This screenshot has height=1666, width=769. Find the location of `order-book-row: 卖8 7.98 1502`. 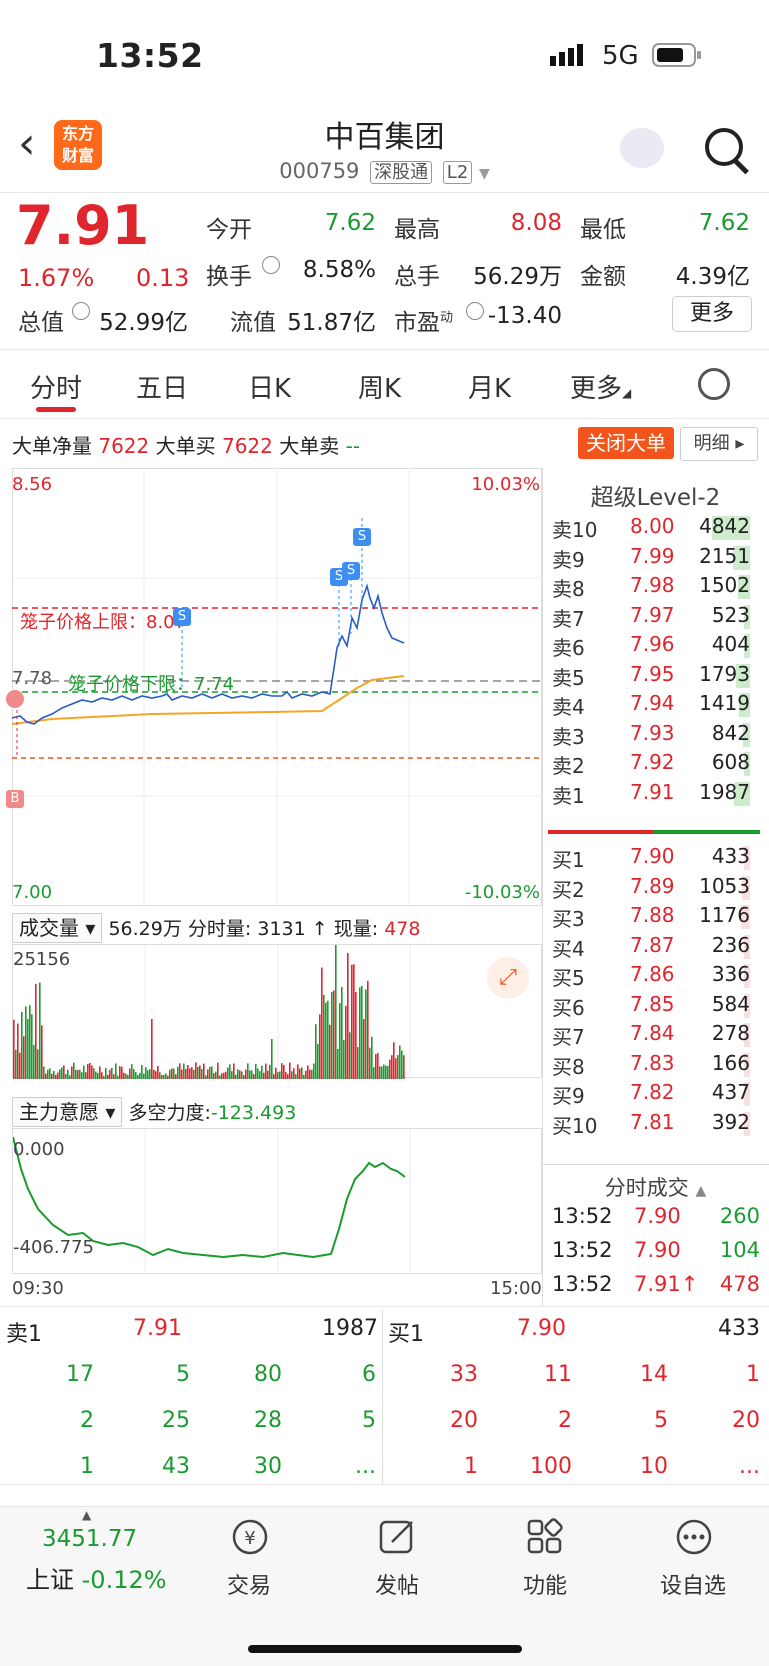

order-book-row: 卖8 7.98 1502 is located at coordinates (657, 588).